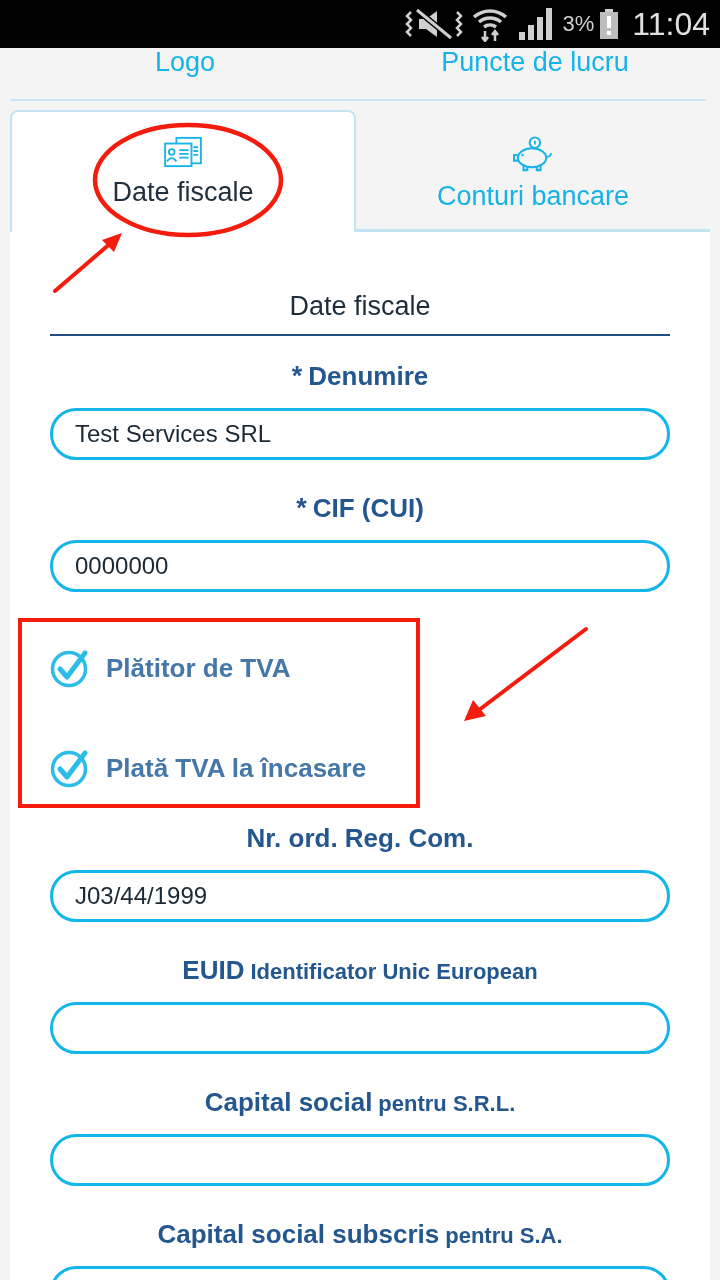 The image size is (720, 1280). Describe the element at coordinates (298, 1234) in the screenshot. I see `field-label: Capital social subscris` at that location.